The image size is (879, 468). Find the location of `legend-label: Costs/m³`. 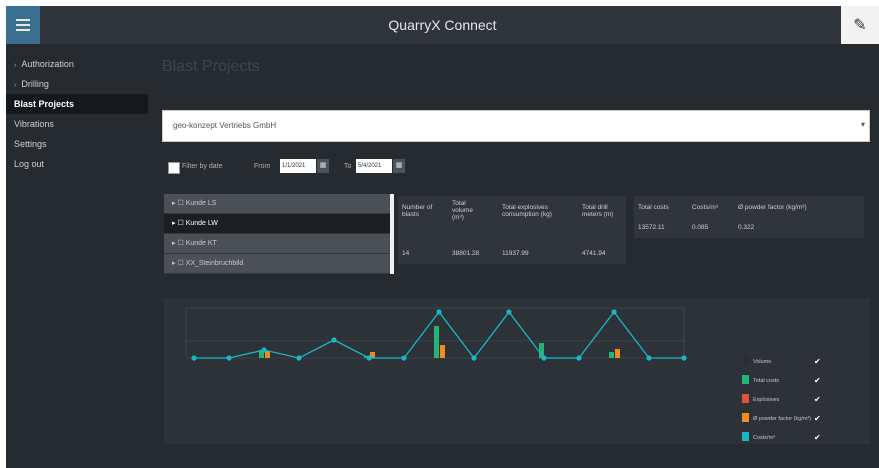

legend-label: Costs/m³ is located at coordinates (764, 438).